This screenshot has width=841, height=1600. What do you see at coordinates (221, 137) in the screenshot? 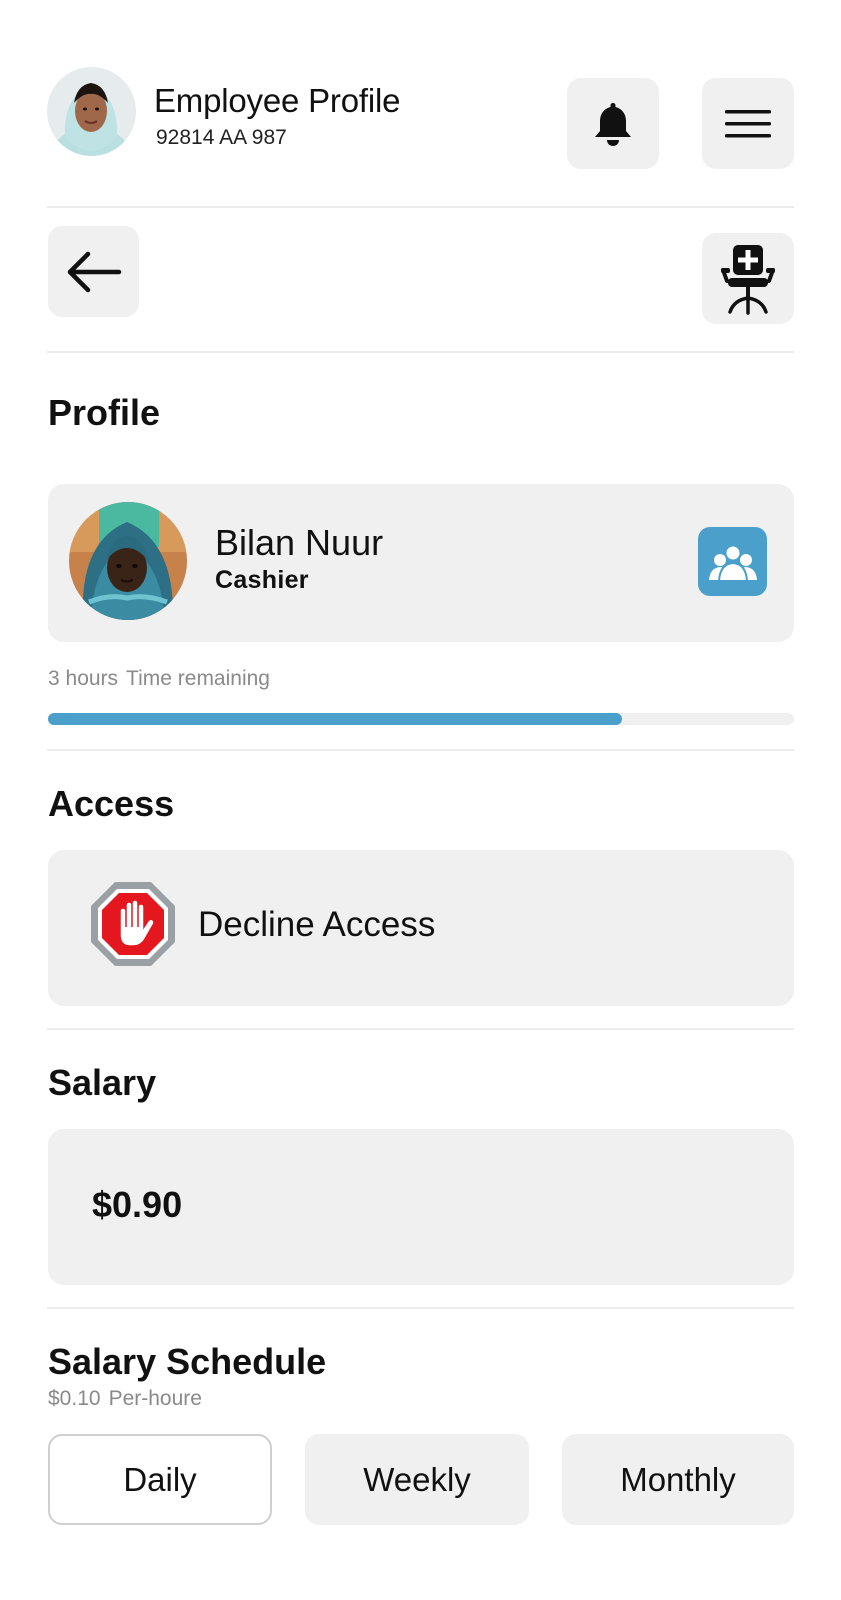
I see `employee-id: 92814 AA 987` at bounding box center [221, 137].